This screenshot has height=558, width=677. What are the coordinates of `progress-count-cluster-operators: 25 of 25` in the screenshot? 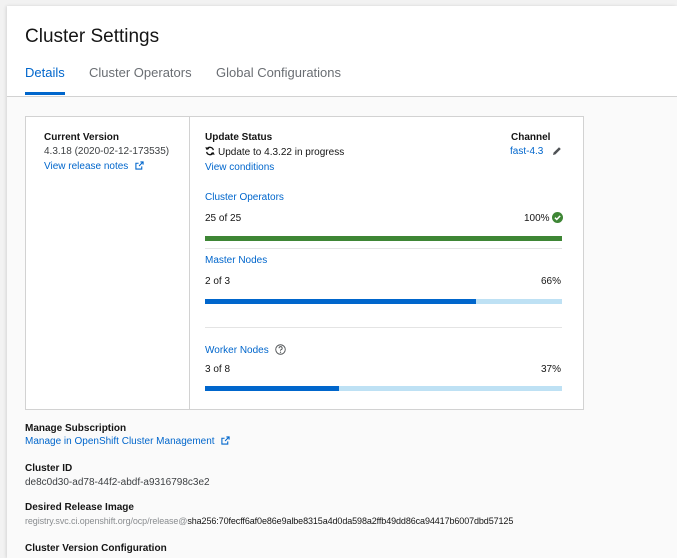 It's located at (223, 218).